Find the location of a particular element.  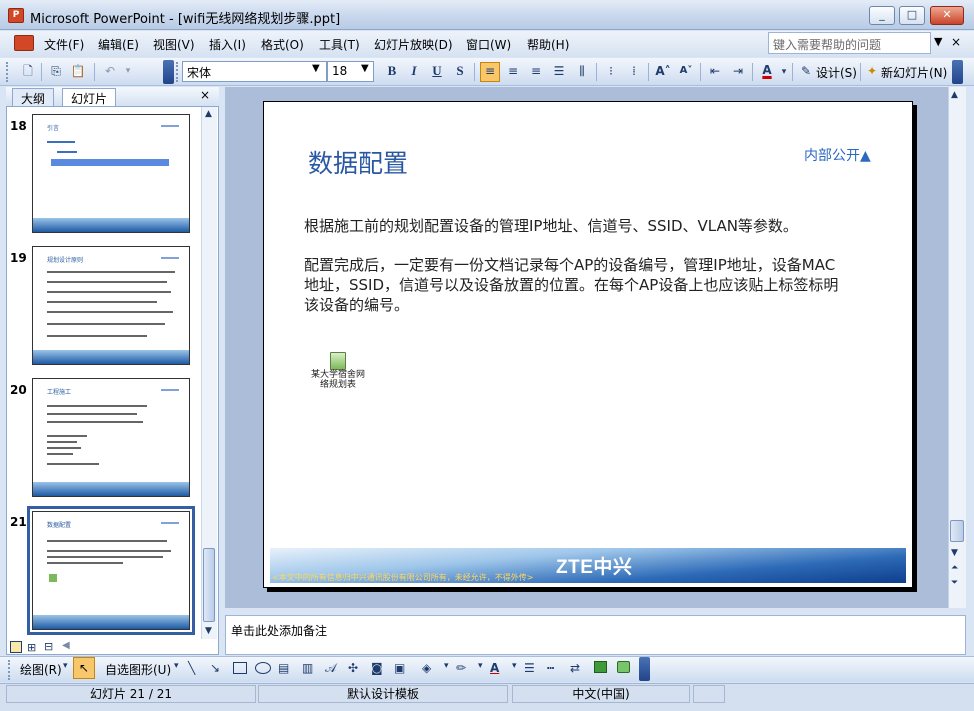

design-button: 设计(S) is located at coordinates (836, 72).